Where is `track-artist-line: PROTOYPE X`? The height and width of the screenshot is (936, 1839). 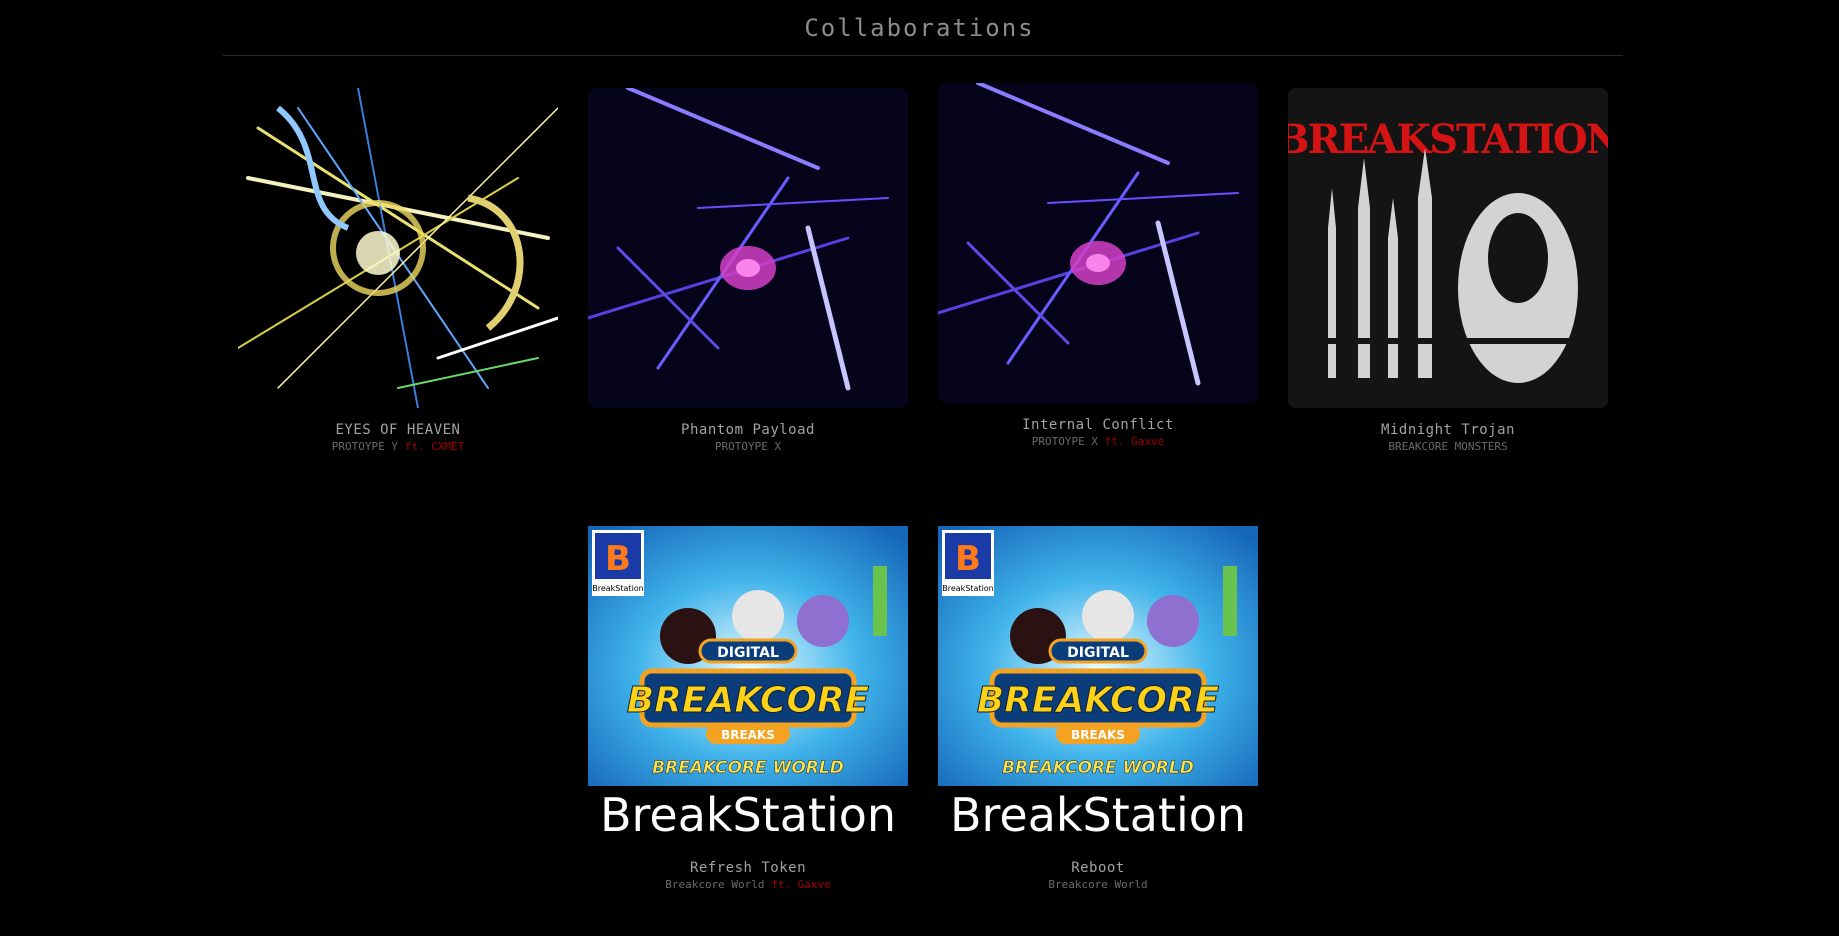
track-artist-line: PROTOYPE X is located at coordinates (748, 446).